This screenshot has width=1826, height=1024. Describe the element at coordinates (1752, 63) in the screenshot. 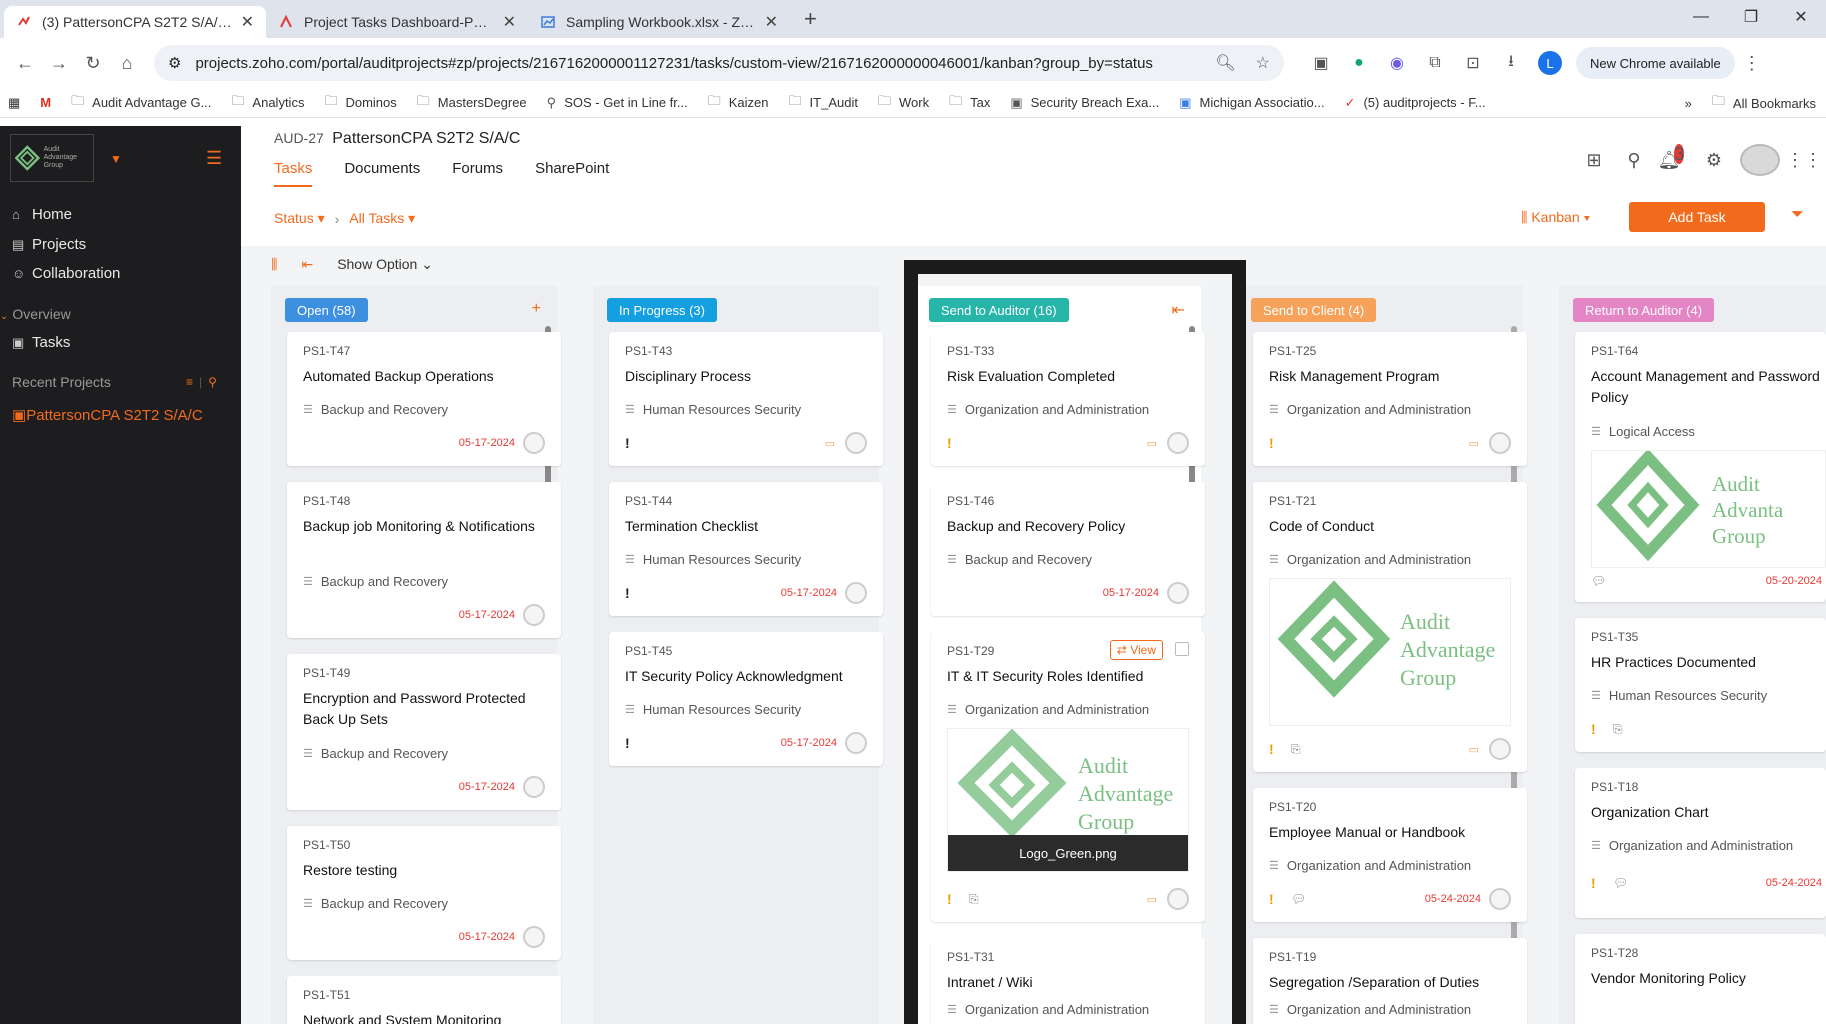

I see `chrome-menu-icon: ⋮` at that location.